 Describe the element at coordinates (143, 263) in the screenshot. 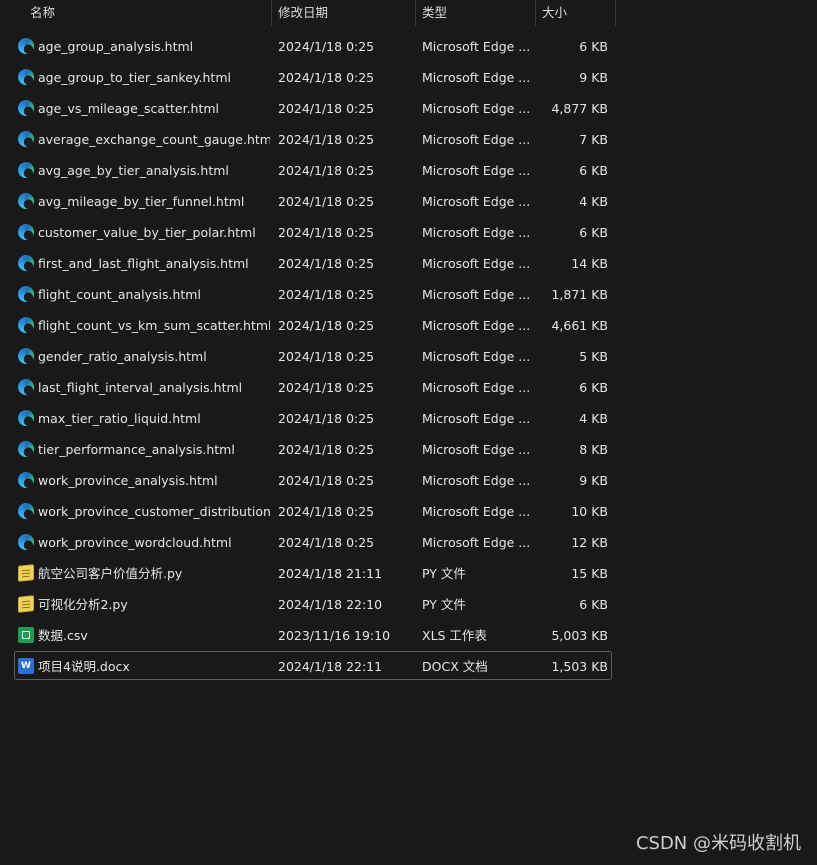

I see `file-name: first_and_last_flight_analysis.html` at that location.